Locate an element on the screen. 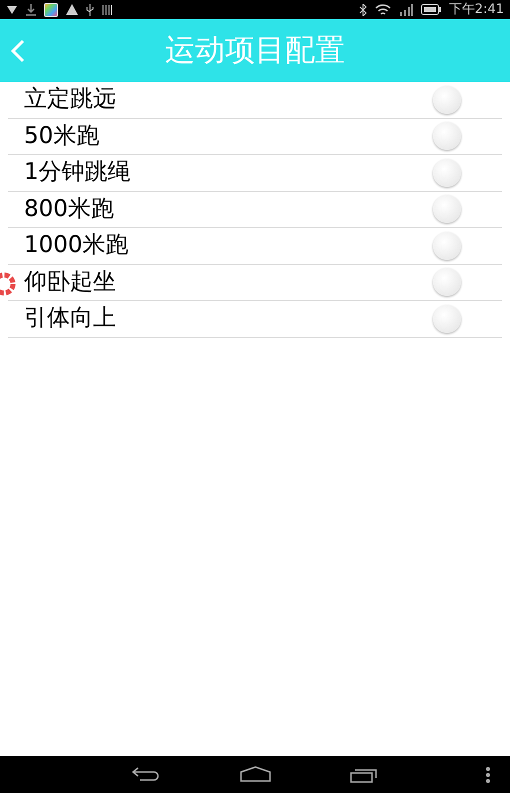 The width and height of the screenshot is (510, 793). page-title: 运动项目配置 is located at coordinates (255, 51).